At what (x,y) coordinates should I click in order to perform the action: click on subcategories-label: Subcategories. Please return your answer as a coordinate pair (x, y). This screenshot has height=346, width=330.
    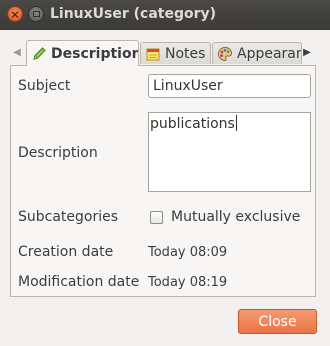
    Looking at the image, I should click on (68, 217).